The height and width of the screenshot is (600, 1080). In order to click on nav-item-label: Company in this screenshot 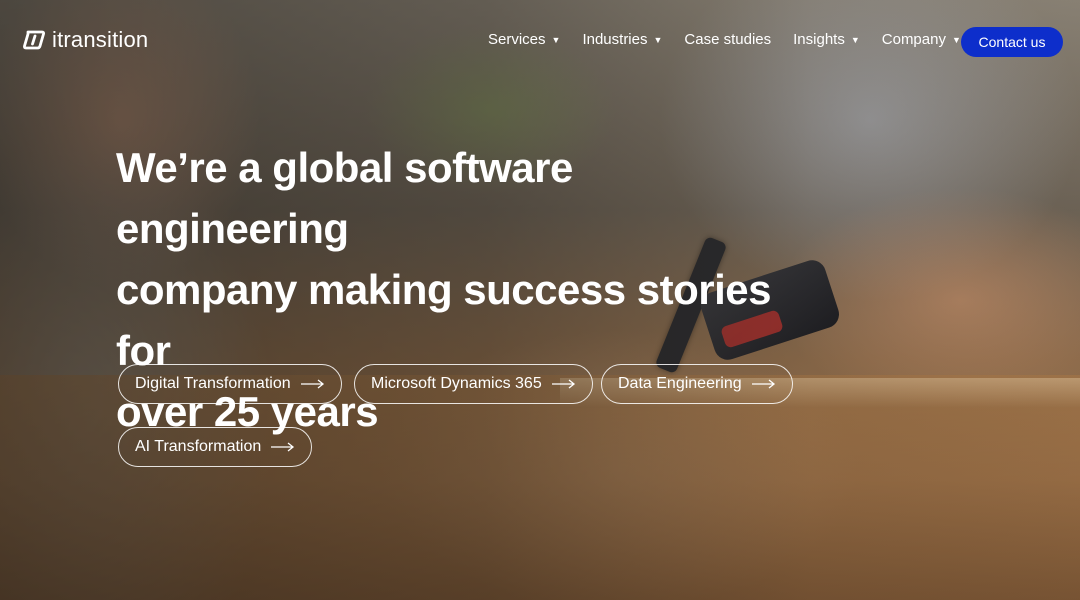, I will do `click(913, 39)`.